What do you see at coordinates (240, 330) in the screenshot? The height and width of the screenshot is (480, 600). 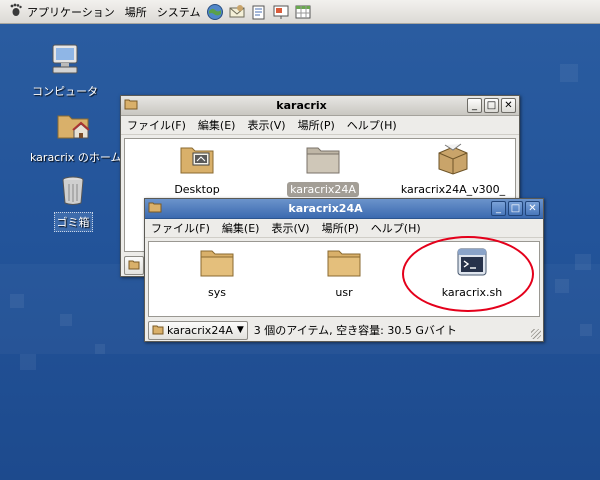 I see `chevron-down-icon: ▼` at bounding box center [240, 330].